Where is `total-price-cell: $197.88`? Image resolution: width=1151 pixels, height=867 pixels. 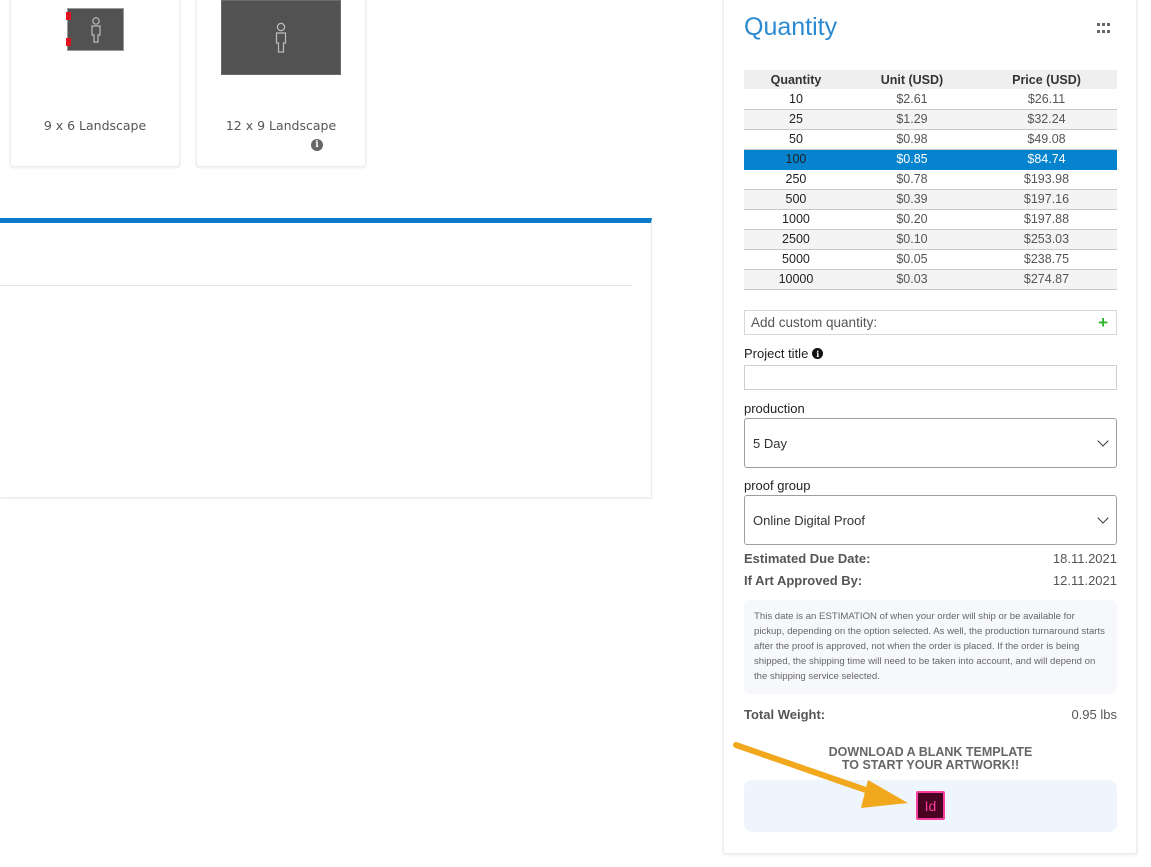 total-price-cell: $197.88 is located at coordinates (1046, 219).